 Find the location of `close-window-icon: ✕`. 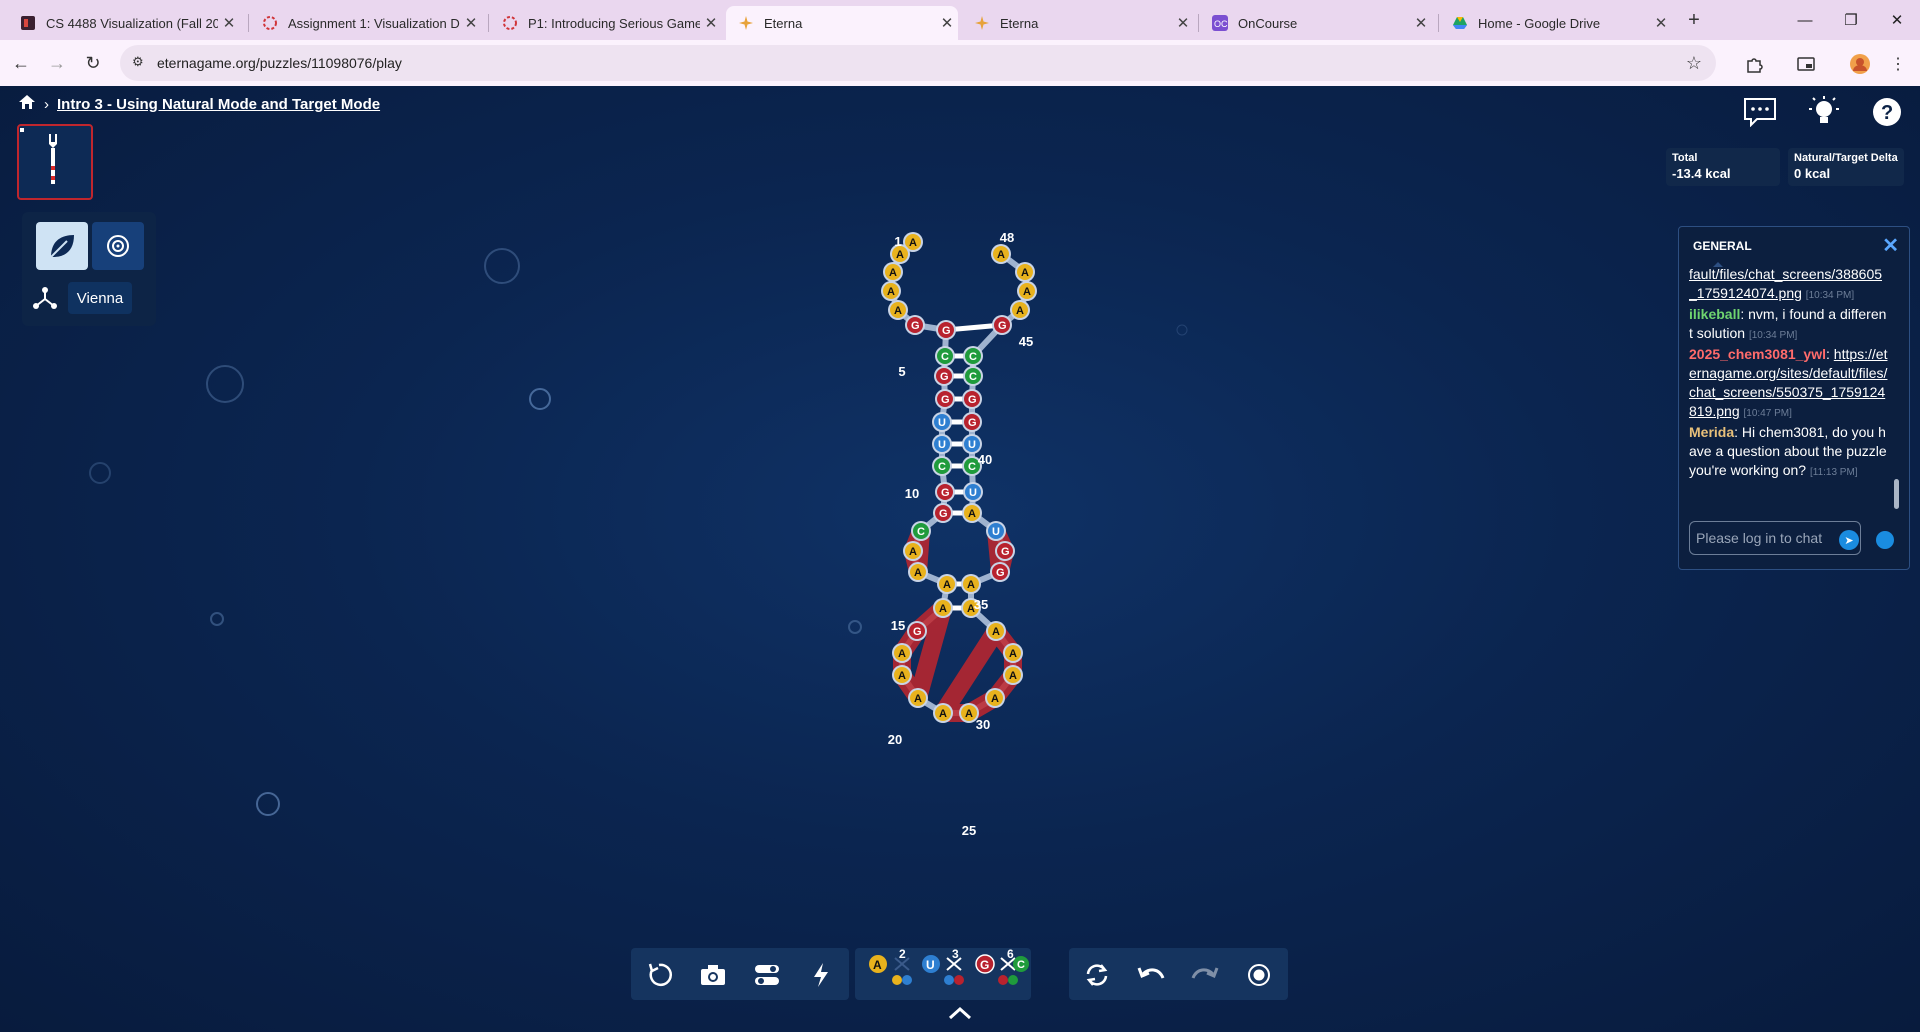

close-window-icon: ✕ is located at coordinates (1897, 20).